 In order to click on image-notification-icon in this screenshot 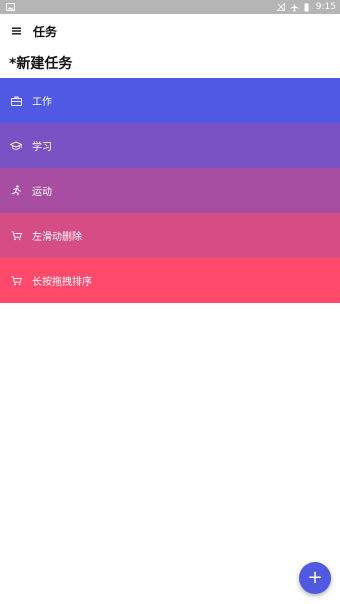, I will do `click(10, 7)`.